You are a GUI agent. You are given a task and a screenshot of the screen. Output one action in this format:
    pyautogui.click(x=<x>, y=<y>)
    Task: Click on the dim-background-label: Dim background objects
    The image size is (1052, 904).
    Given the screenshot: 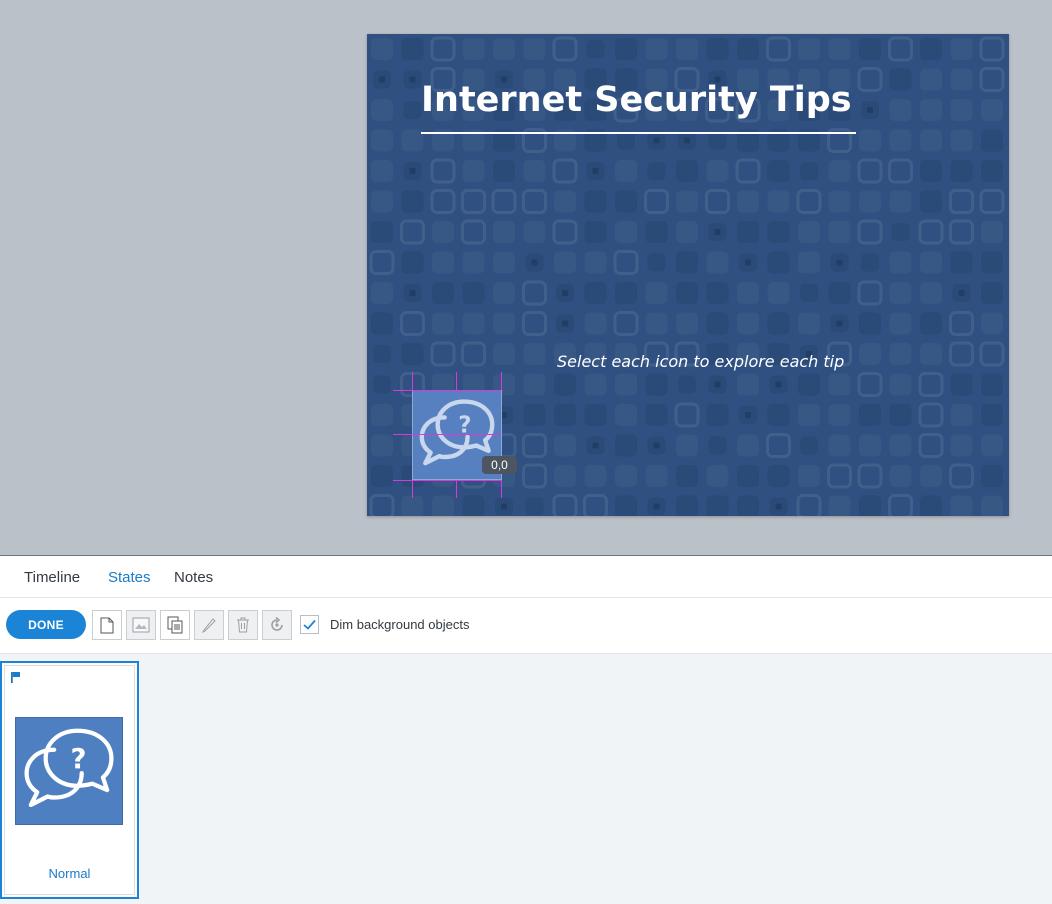 What is the action you would take?
    pyautogui.click(x=400, y=624)
    